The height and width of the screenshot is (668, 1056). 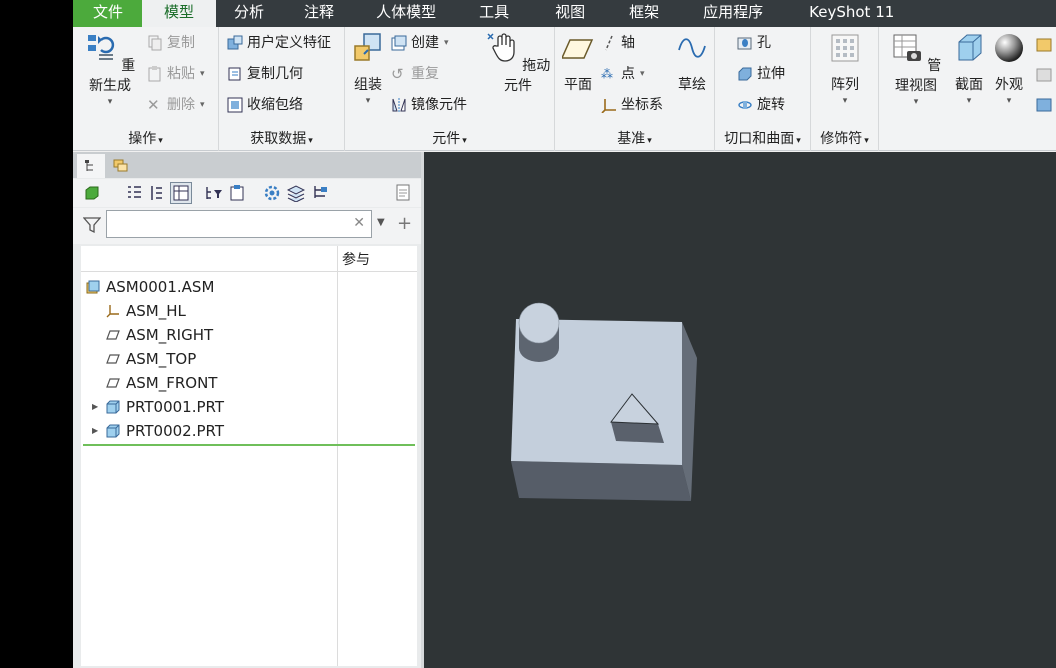 I want to click on regenerate-button: 重新生成 ▾, so click(x=110, y=69).